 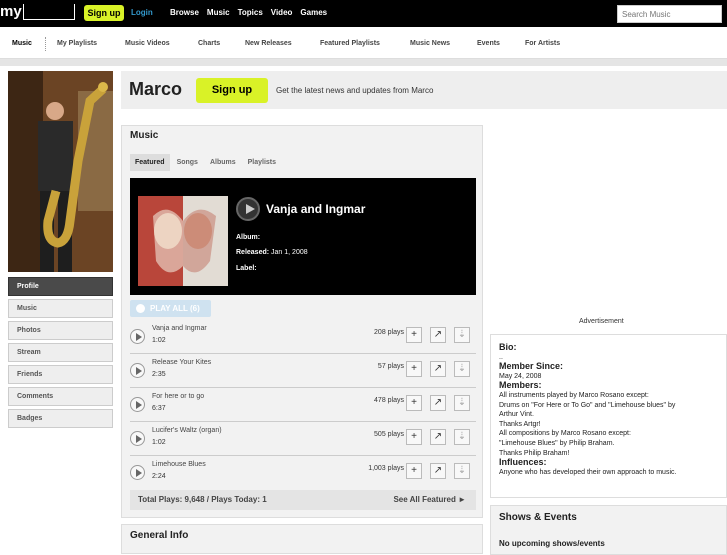 I want to click on play-all-button: PLAY ALL (6), so click(x=170, y=308).